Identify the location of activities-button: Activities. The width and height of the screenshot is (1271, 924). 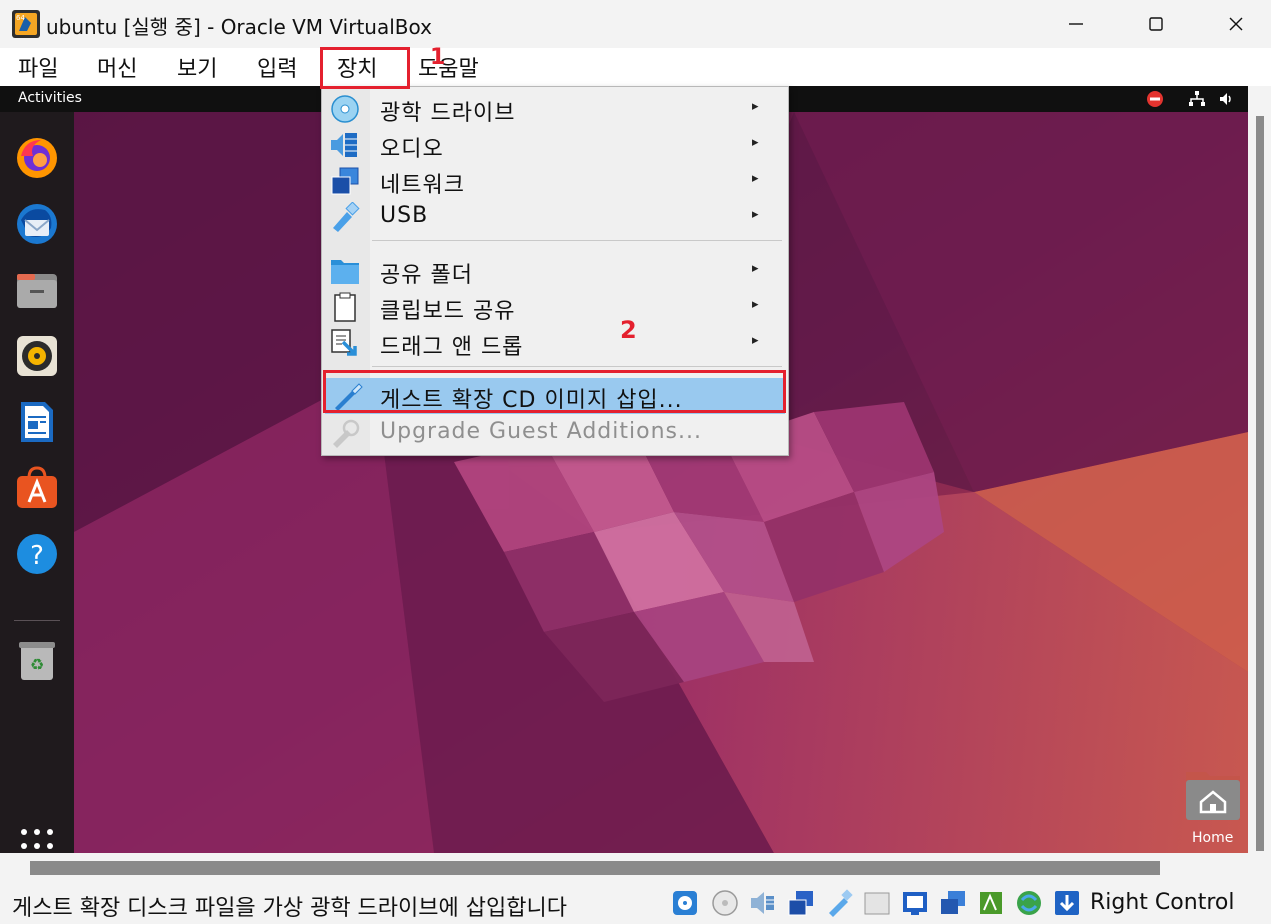
(50, 98).